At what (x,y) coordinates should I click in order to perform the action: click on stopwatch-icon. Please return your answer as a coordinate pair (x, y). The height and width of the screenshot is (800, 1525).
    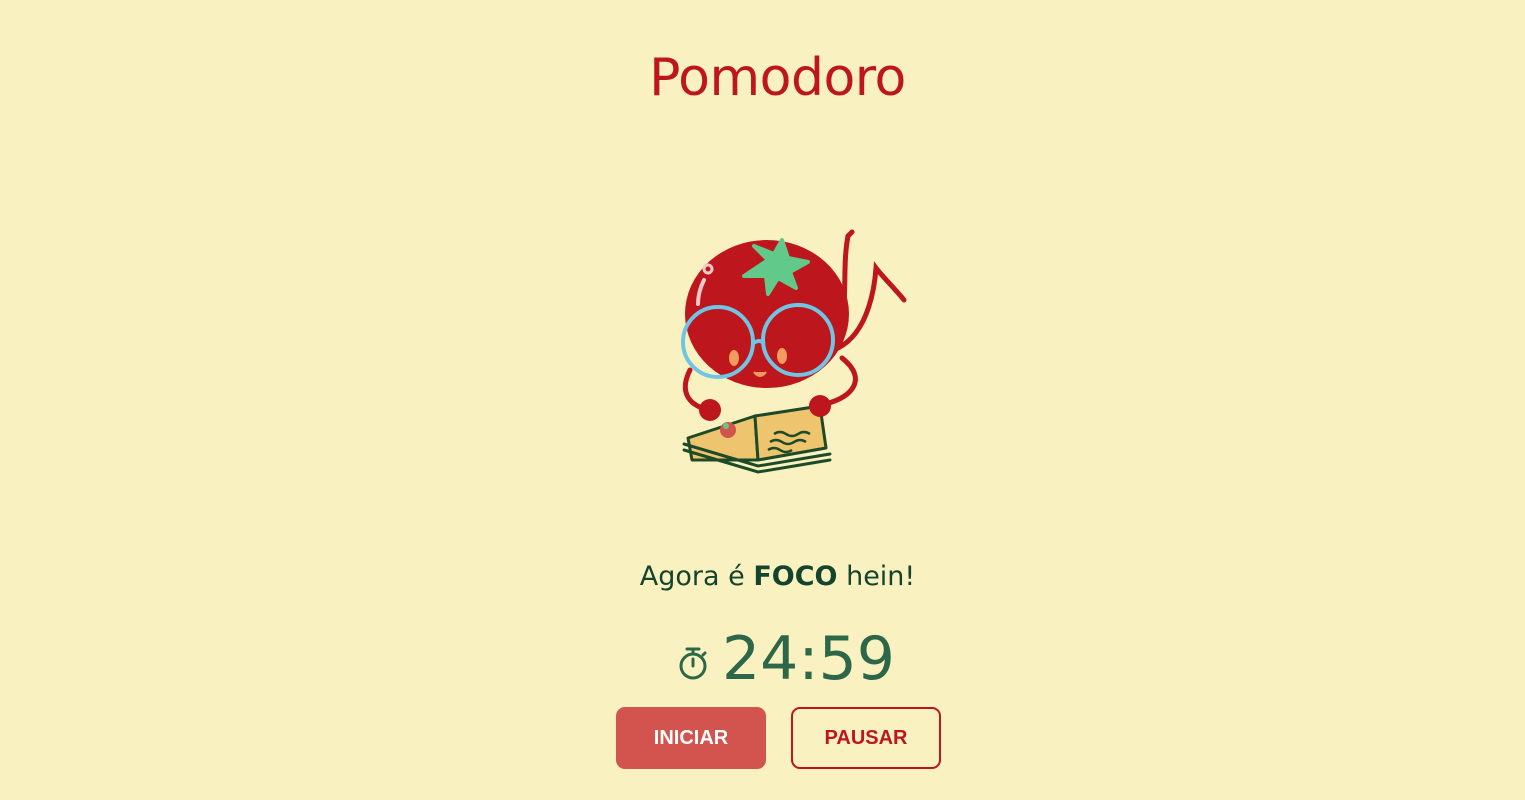
    Looking at the image, I should click on (693, 663).